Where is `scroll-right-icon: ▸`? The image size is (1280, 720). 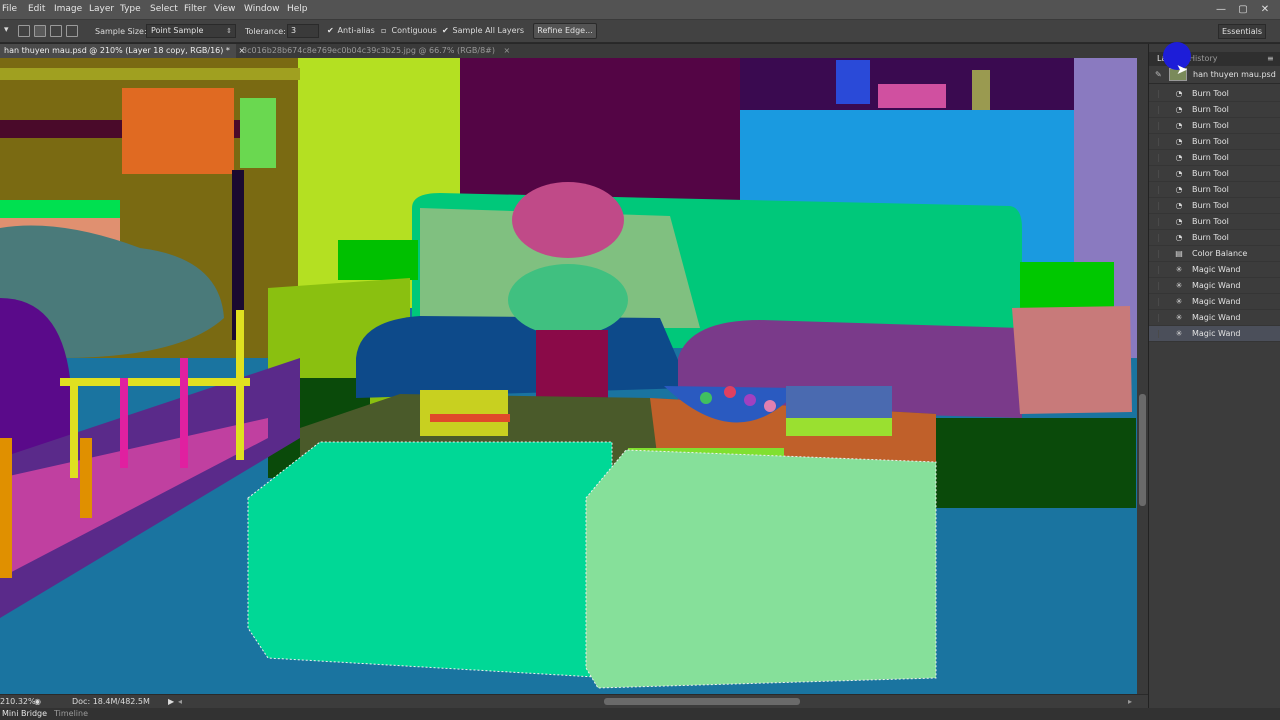 scroll-right-icon: ▸ is located at coordinates (1130, 701).